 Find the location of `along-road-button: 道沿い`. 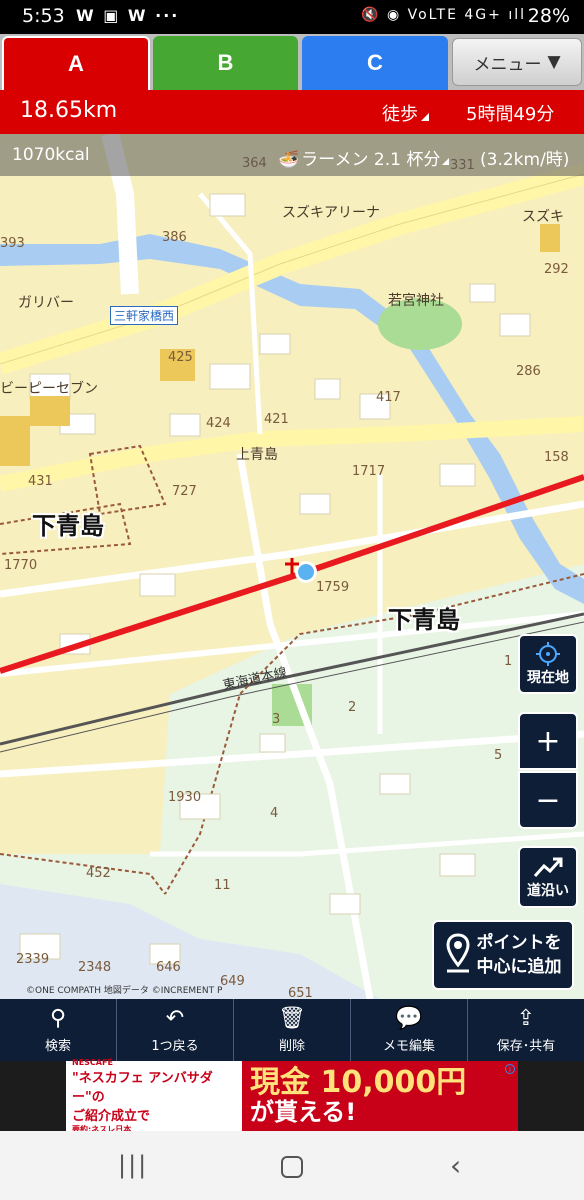

along-road-button: 道沿い is located at coordinates (548, 877).